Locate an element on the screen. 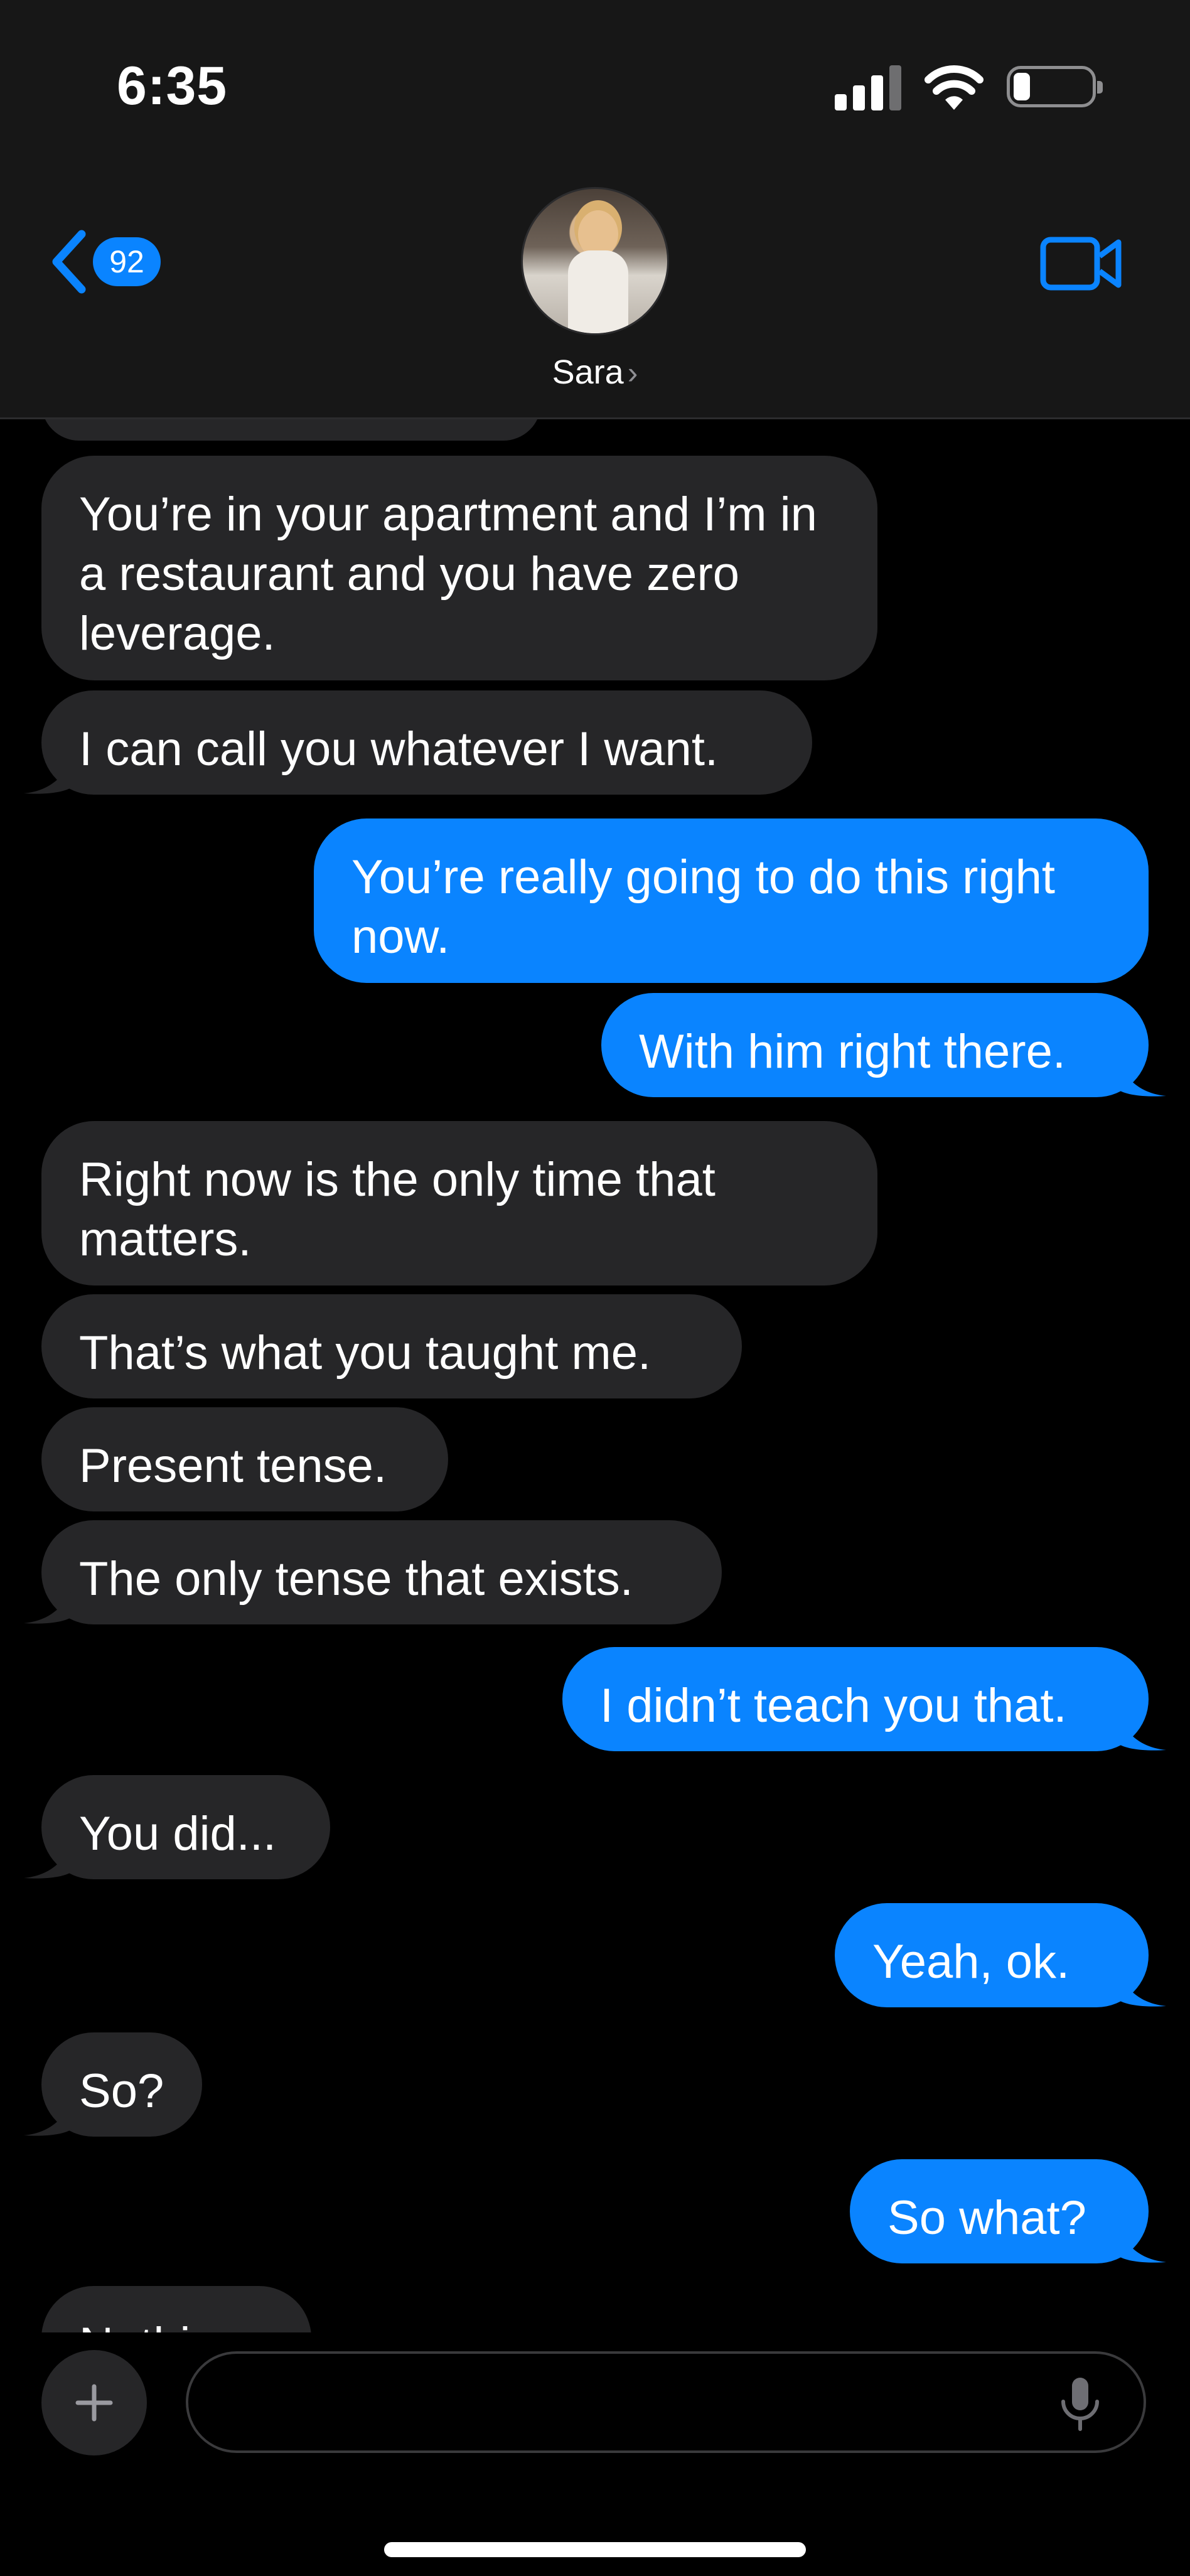 This screenshot has height=2576, width=1190. message-bubble-partial-top is located at coordinates (291, 430).